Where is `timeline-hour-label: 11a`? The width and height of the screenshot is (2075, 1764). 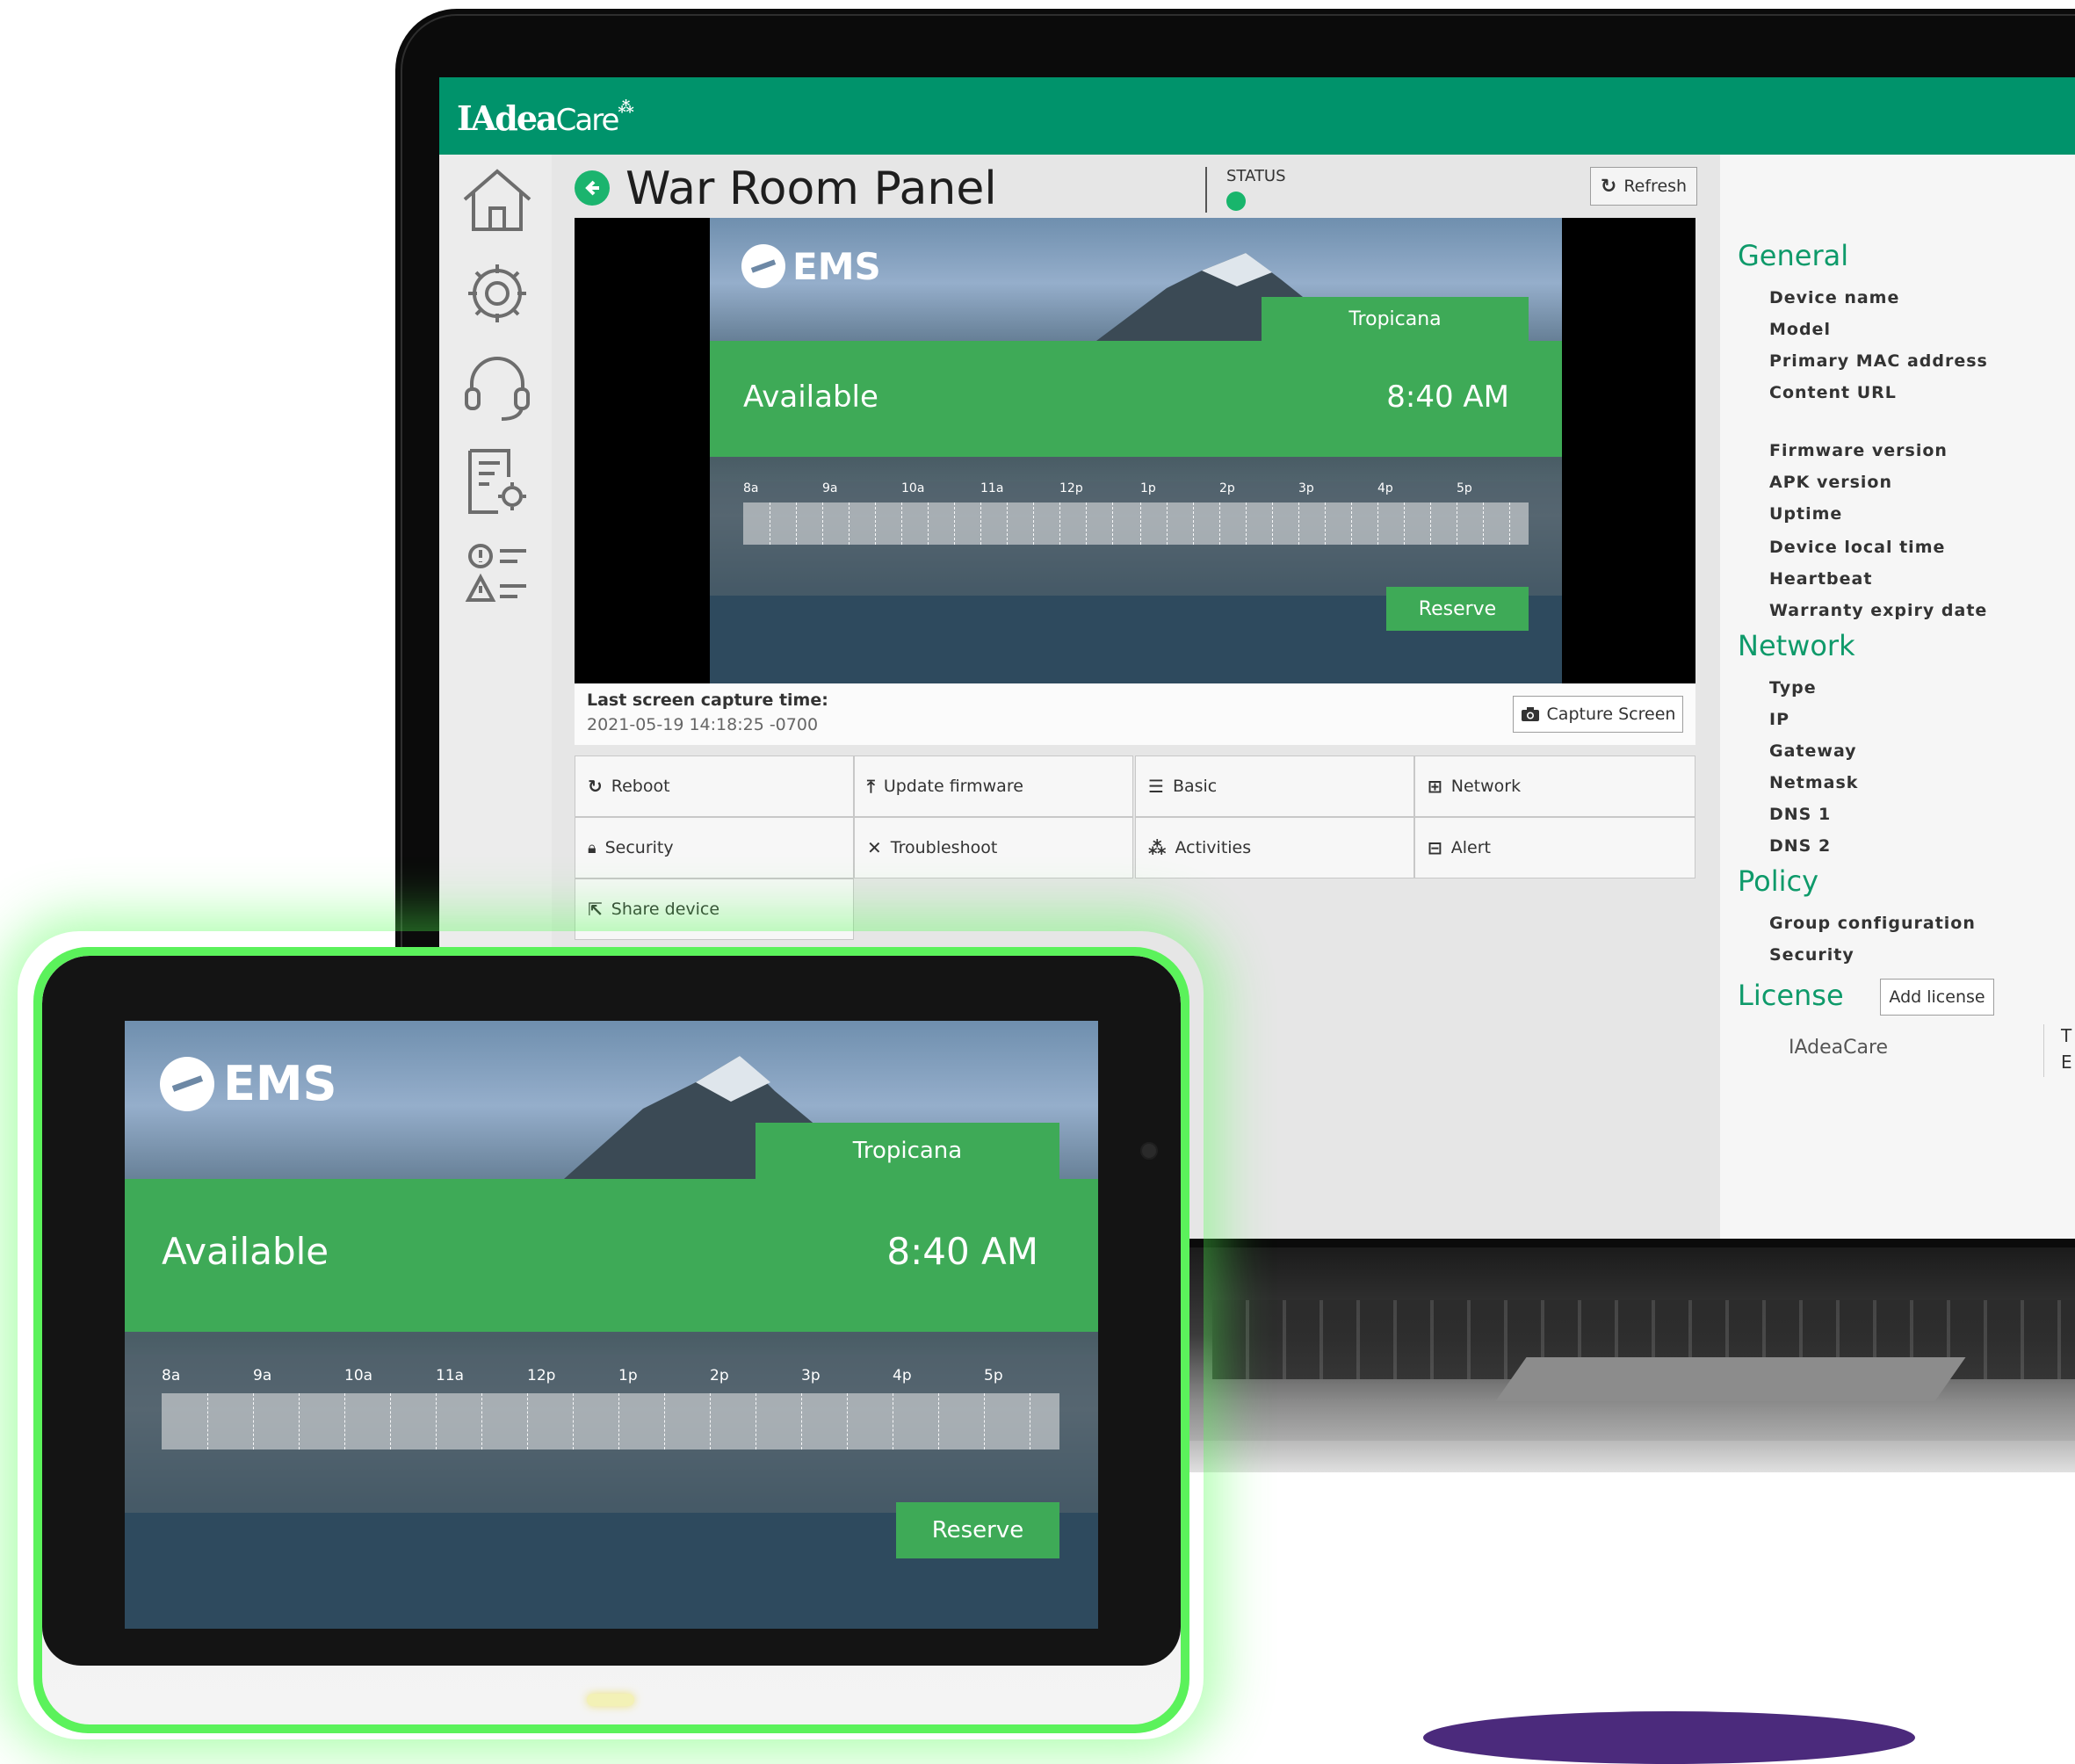 timeline-hour-label: 11a is located at coordinates (992, 488).